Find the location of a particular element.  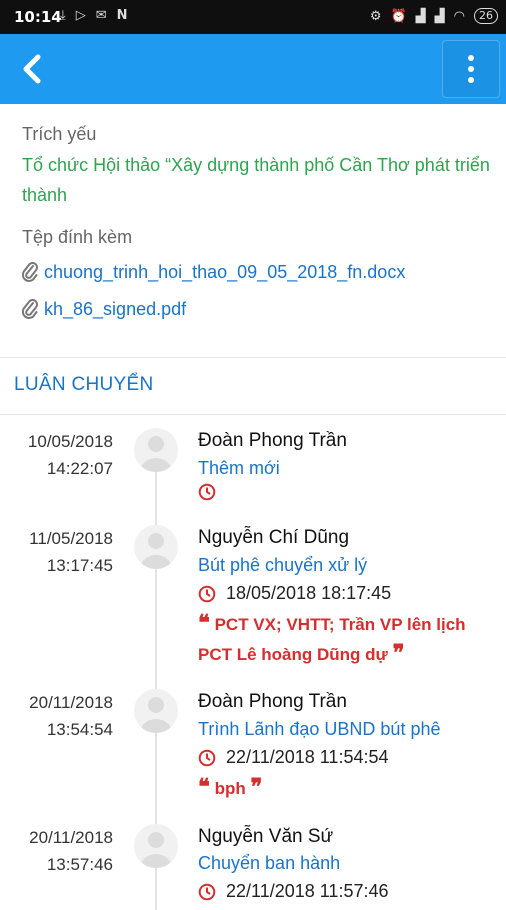

app-n-icon: N is located at coordinates (122, 15).